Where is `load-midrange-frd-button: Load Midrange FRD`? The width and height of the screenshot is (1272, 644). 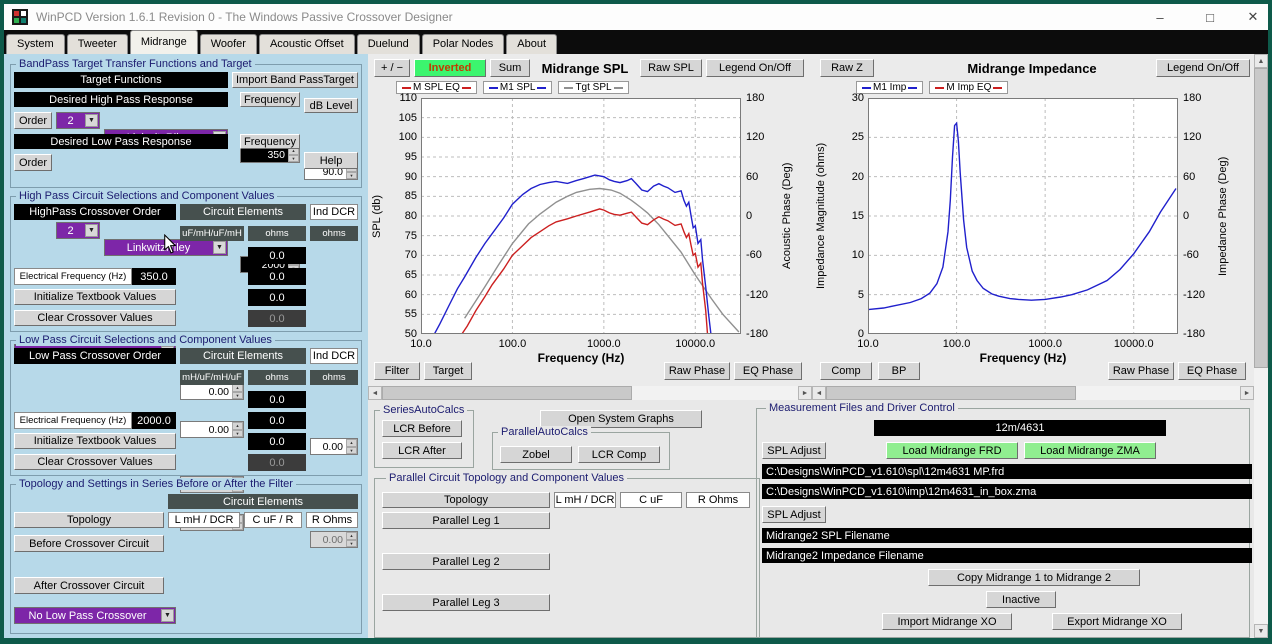
load-midrange-frd-button: Load Midrange FRD is located at coordinates (952, 450).